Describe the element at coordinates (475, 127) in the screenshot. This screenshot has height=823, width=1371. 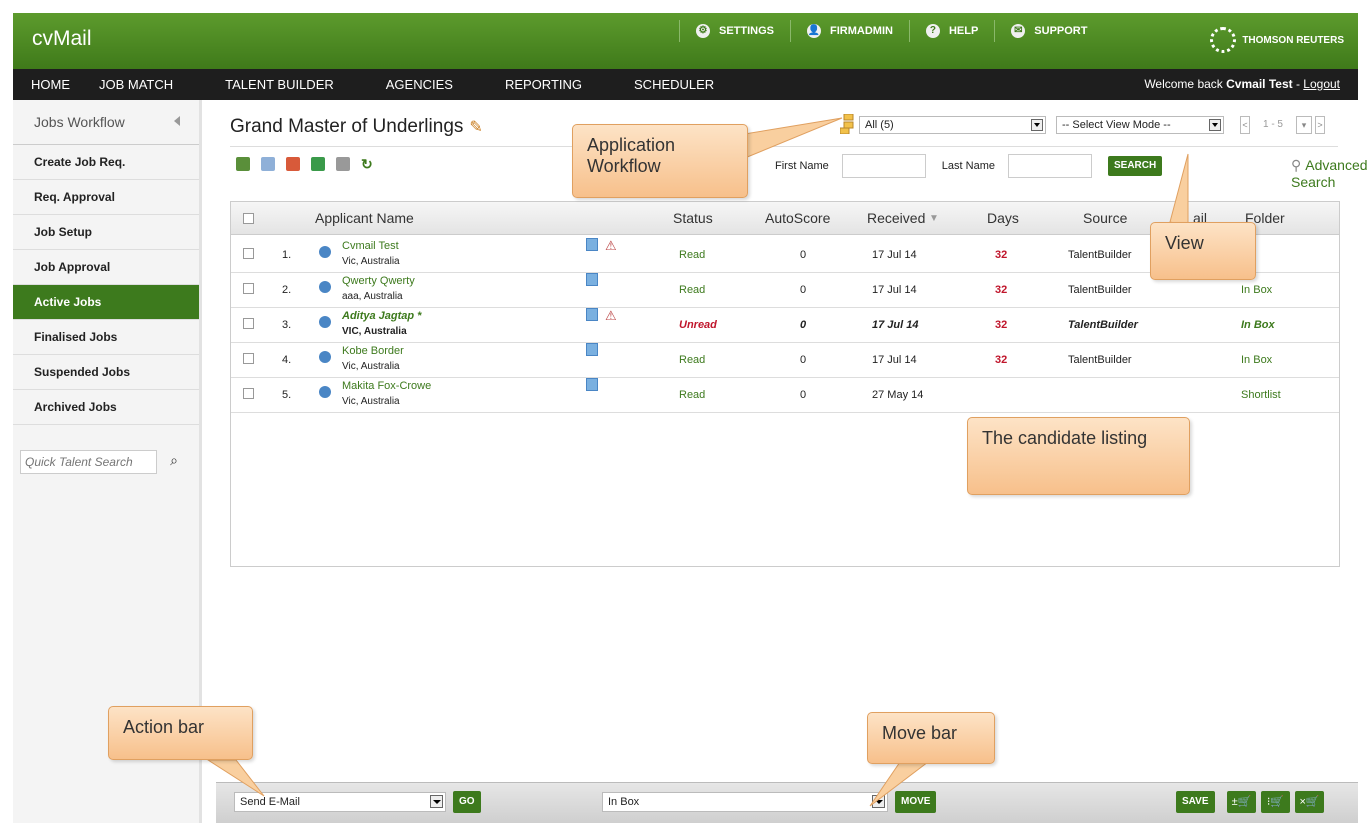
I see `edit-pencil-icon: ✎` at that location.